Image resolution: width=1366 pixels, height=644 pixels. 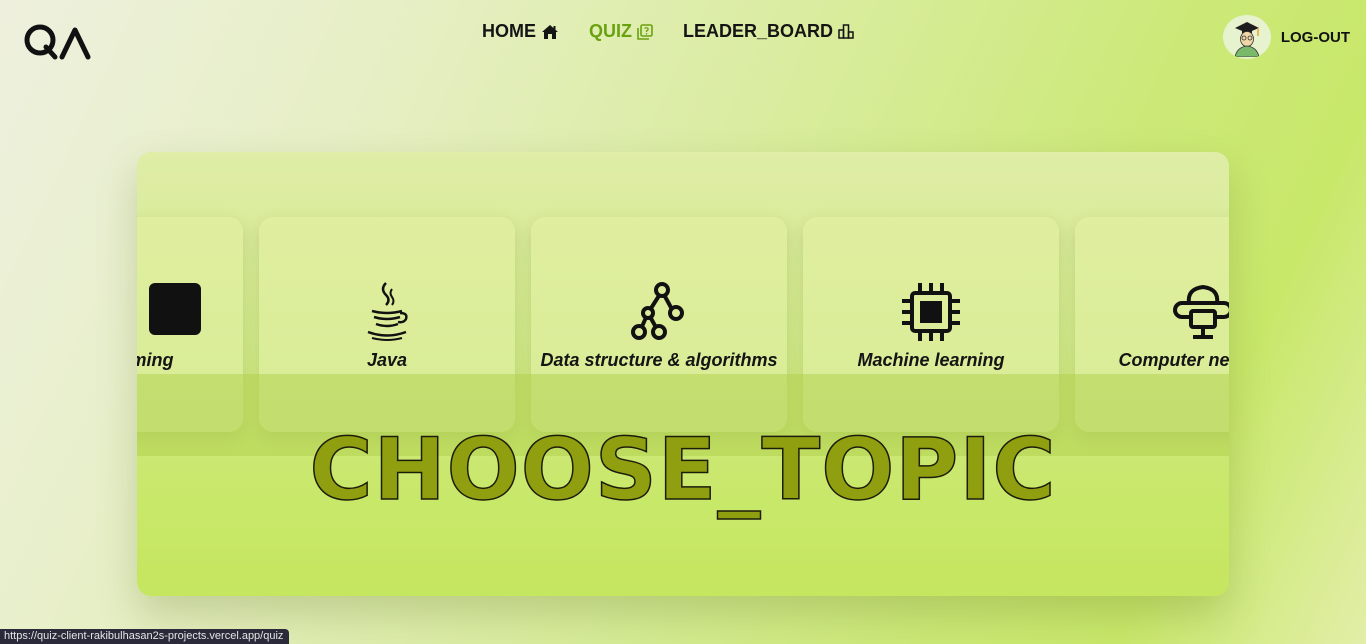 I want to click on nav-quiz-label: QUIZ, so click(x=610, y=31).